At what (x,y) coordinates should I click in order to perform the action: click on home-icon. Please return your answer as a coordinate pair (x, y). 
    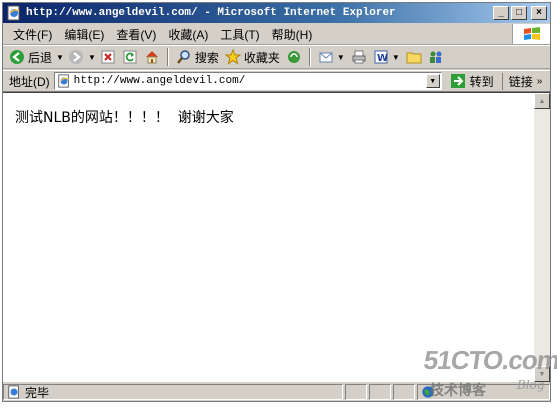
    Looking at the image, I should click on (151, 57).